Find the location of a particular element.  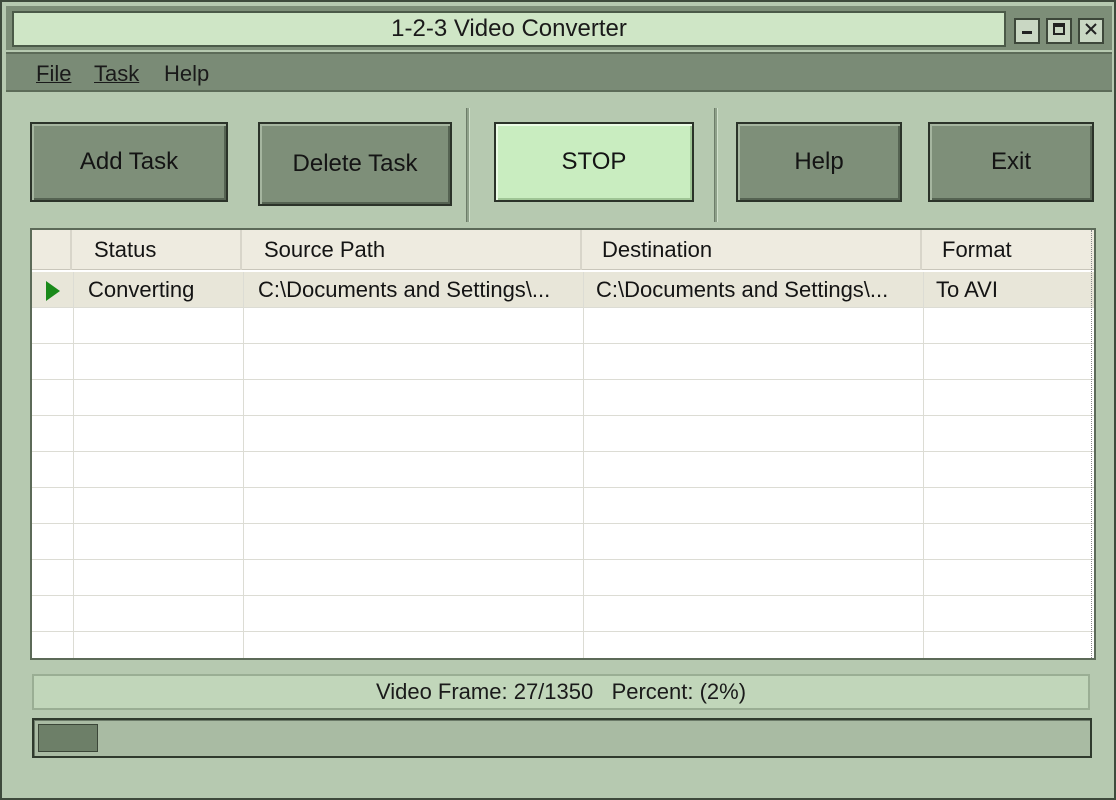

menu-file: File is located at coordinates (53, 74).